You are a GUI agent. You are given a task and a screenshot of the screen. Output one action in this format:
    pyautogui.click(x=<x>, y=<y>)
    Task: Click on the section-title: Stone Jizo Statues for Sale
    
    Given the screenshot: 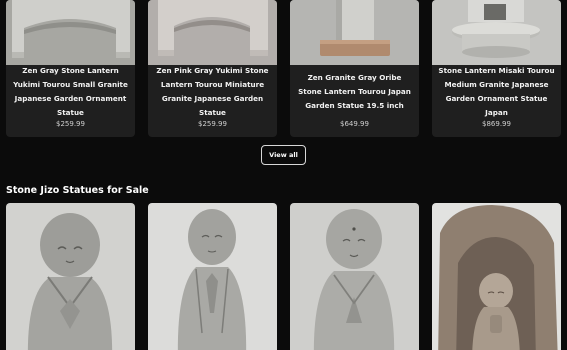 What is the action you would take?
    pyautogui.click(x=77, y=190)
    